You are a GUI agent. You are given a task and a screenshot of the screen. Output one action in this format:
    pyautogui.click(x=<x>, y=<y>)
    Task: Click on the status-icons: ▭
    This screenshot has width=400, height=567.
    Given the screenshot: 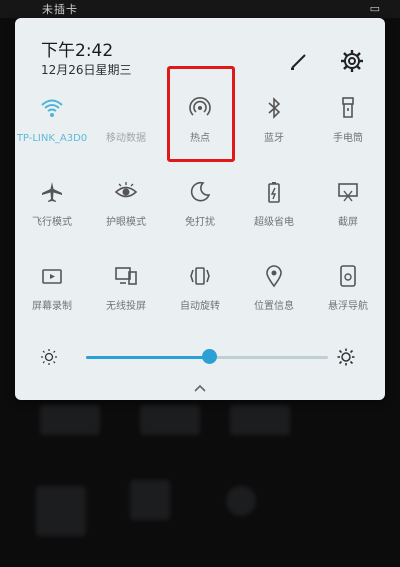 What is the action you would take?
    pyautogui.click(x=372, y=8)
    